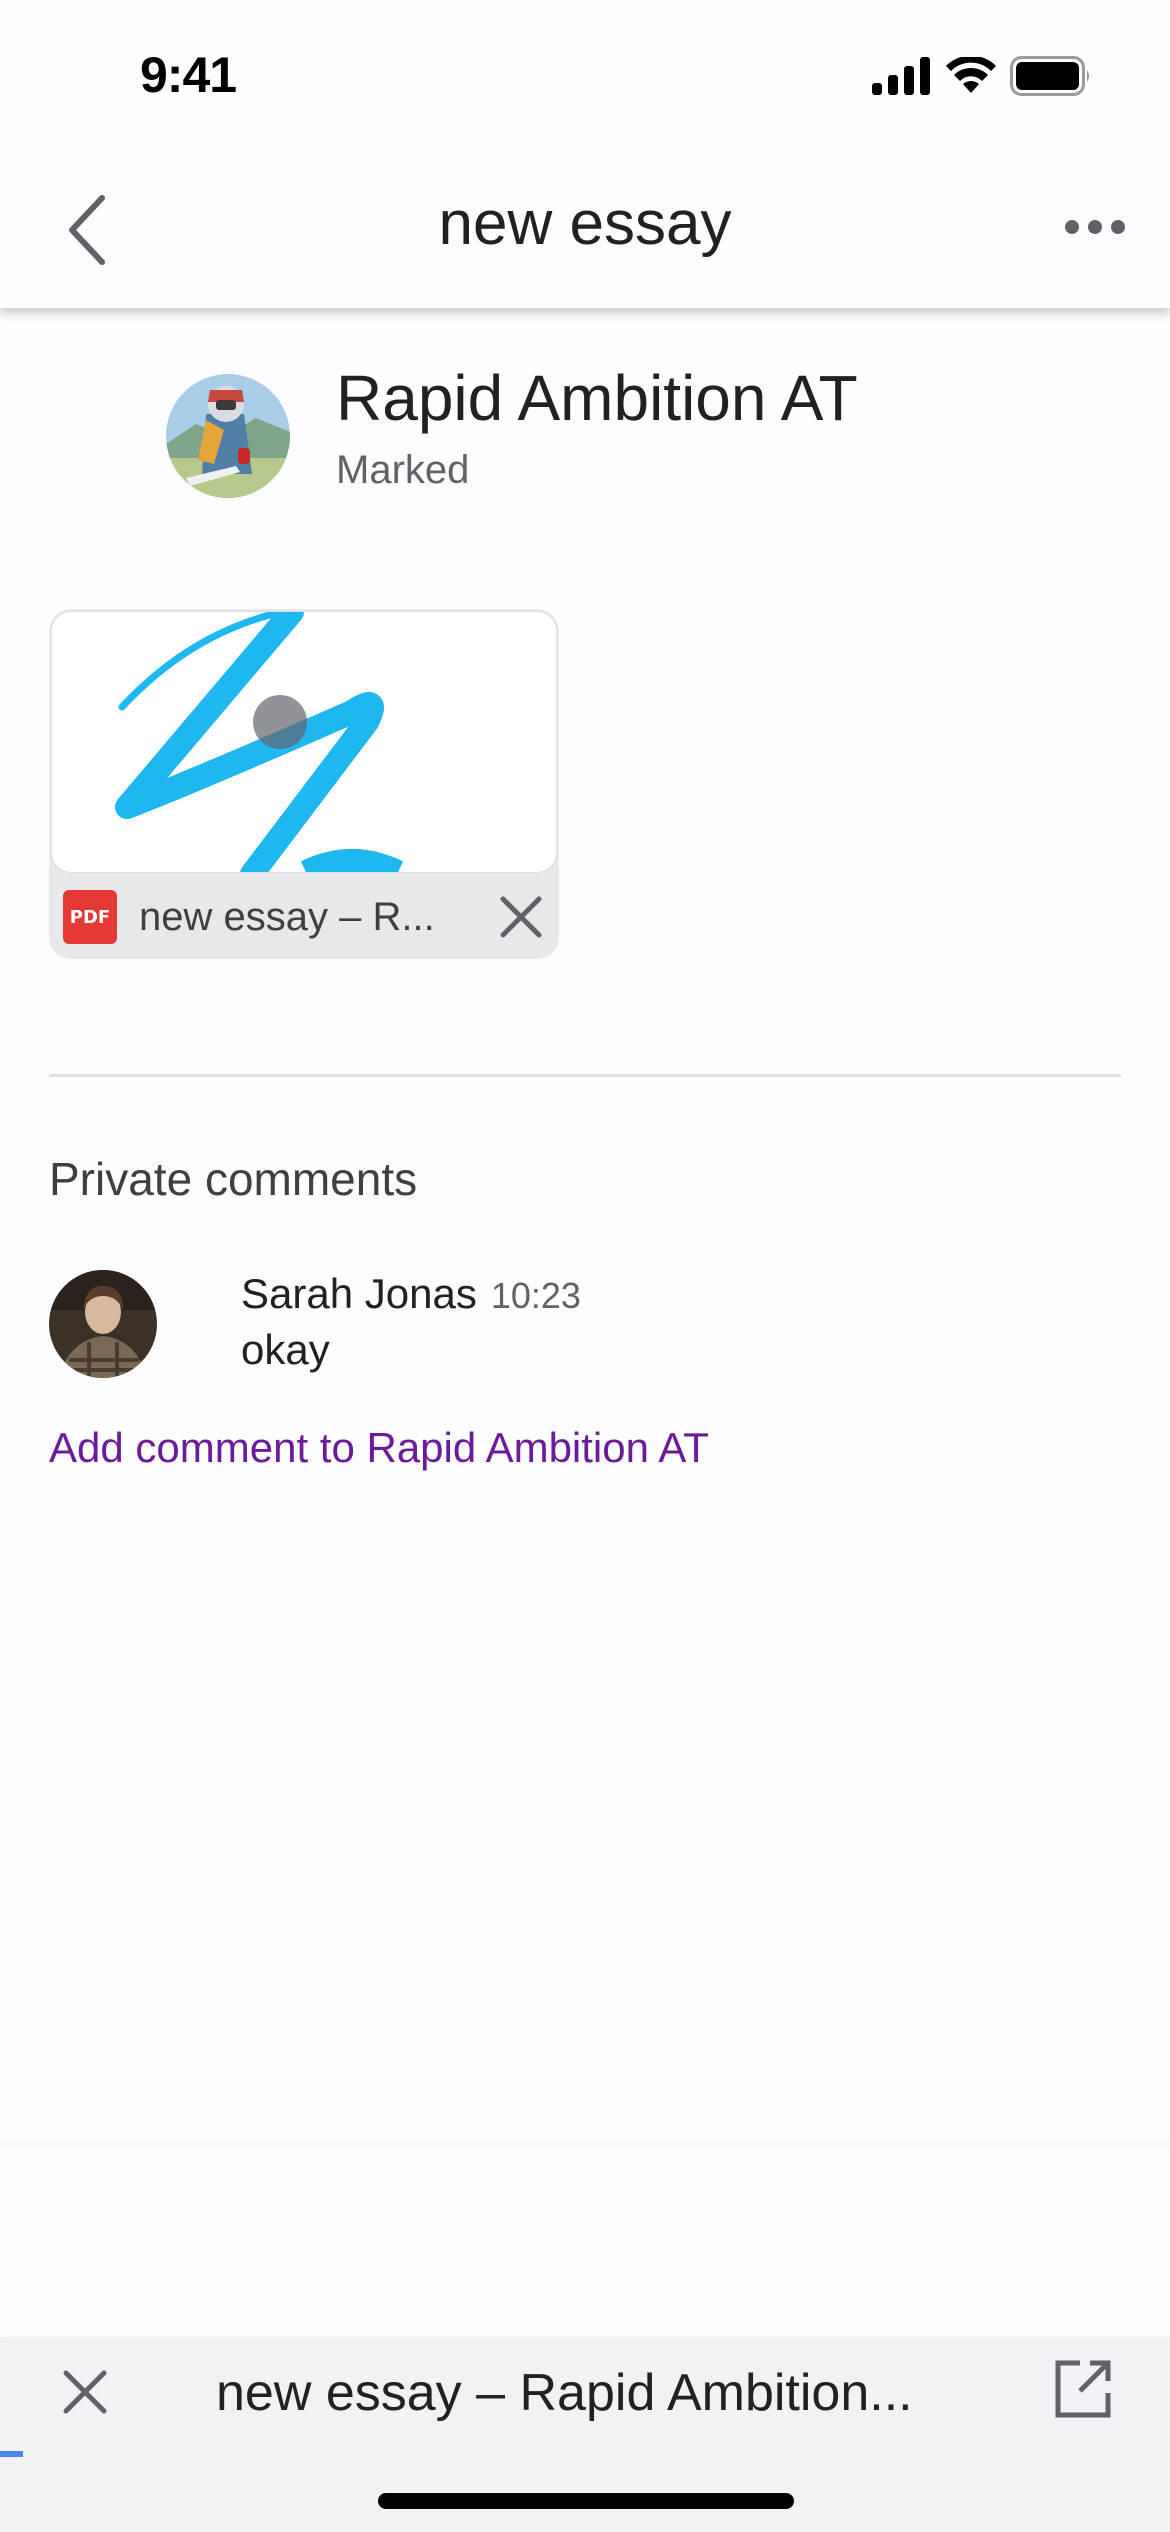  I want to click on user-portrait-avatar-icon, so click(103, 1324).